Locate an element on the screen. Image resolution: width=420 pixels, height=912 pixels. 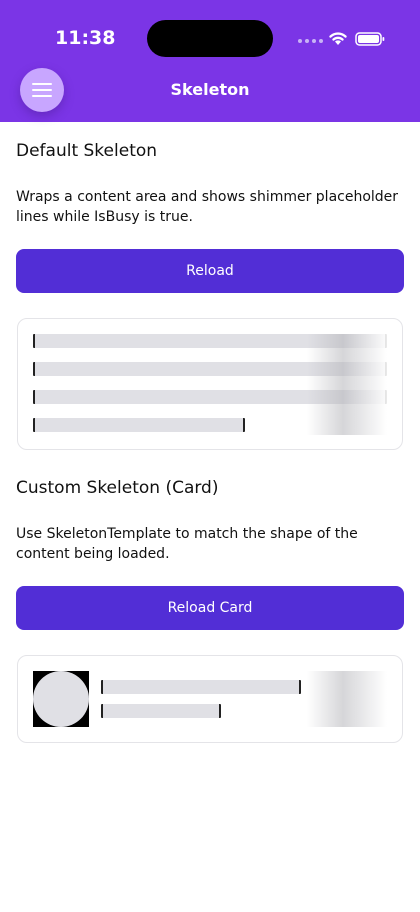
status-time: 11:38 is located at coordinates (85, 38).